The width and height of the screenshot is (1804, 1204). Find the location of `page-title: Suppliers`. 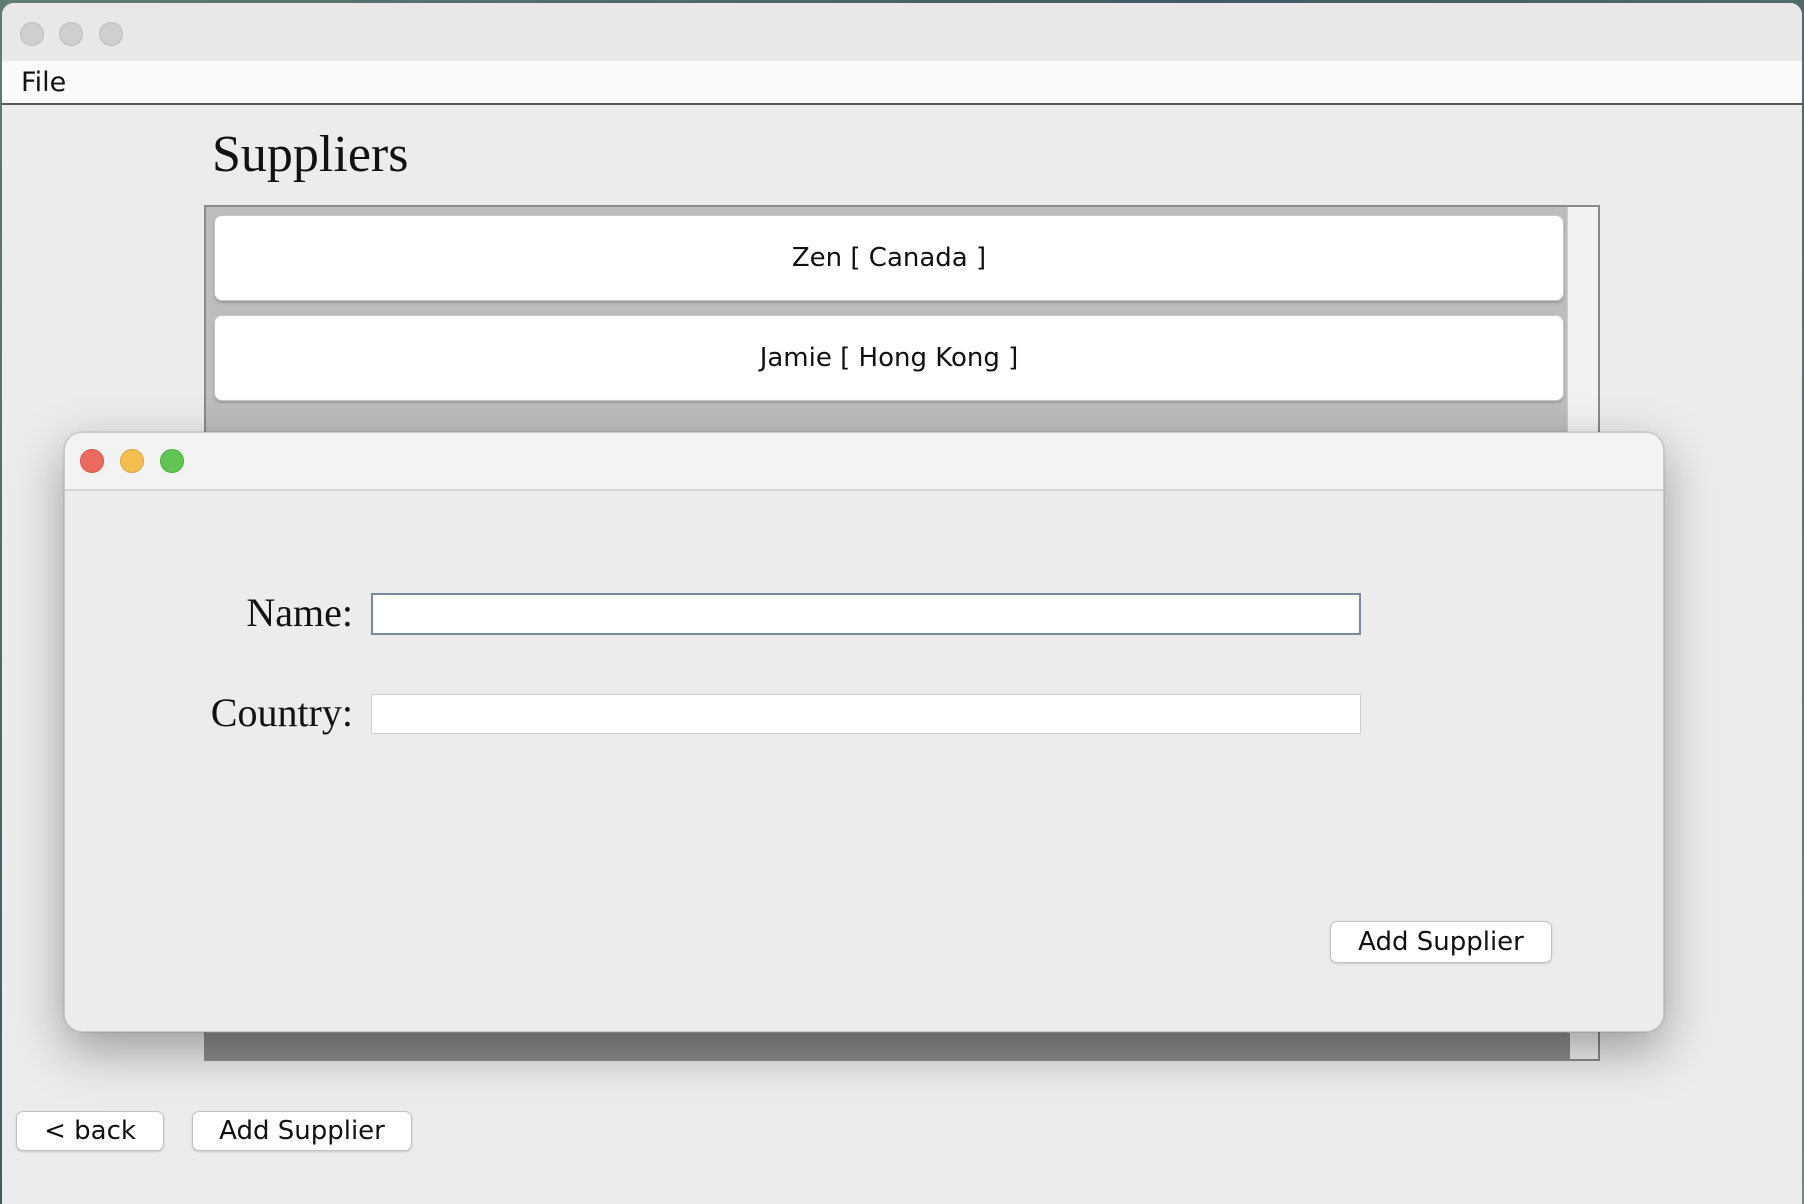

page-title: Suppliers is located at coordinates (310, 154).